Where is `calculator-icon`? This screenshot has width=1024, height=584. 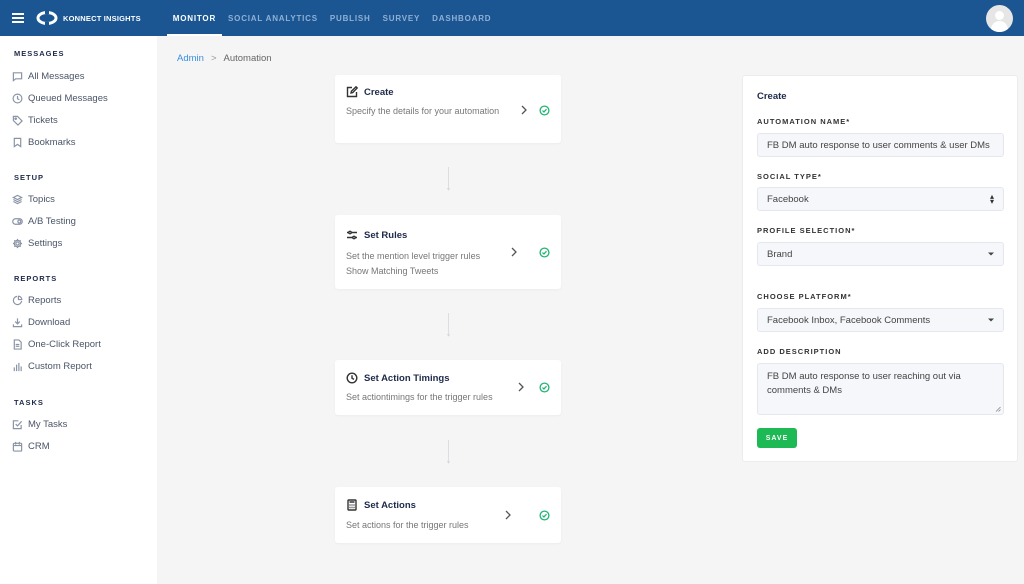 calculator-icon is located at coordinates (352, 505).